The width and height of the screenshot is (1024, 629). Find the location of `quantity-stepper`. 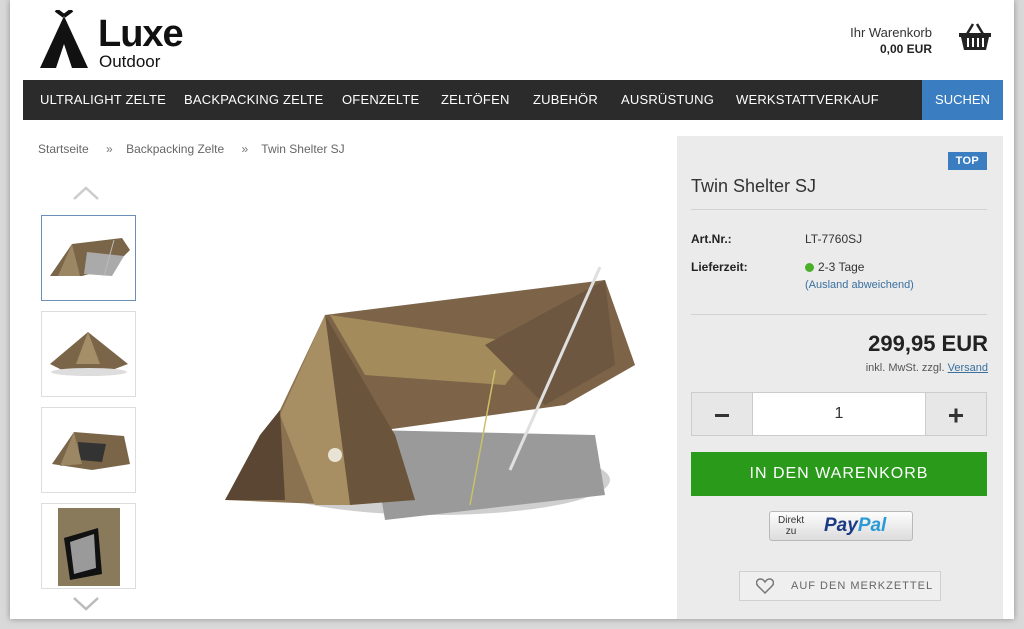

quantity-stepper is located at coordinates (839, 414).